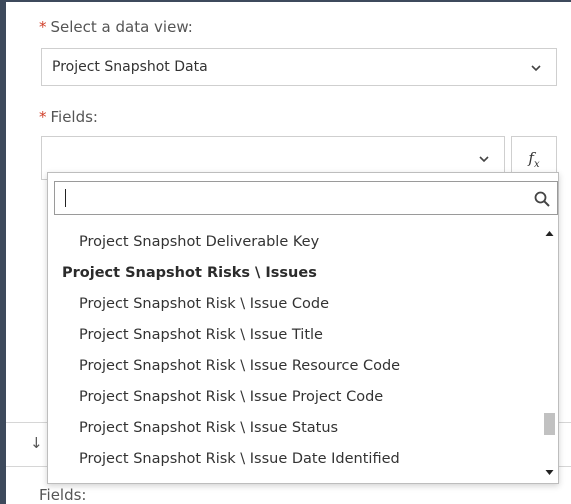  Describe the element at coordinates (189, 273) in the screenshot. I see `list-group-header: Project Snapshot Risks \ Issues` at that location.